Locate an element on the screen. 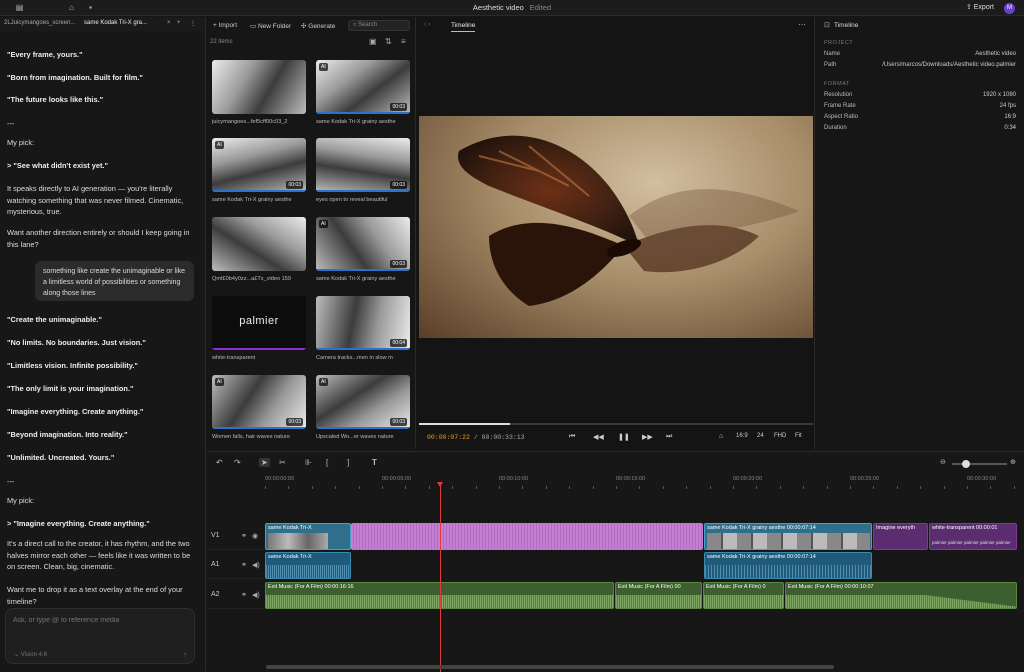 The image size is (1024, 672). skip-end-icon: ⏭ is located at coordinates (669, 437).